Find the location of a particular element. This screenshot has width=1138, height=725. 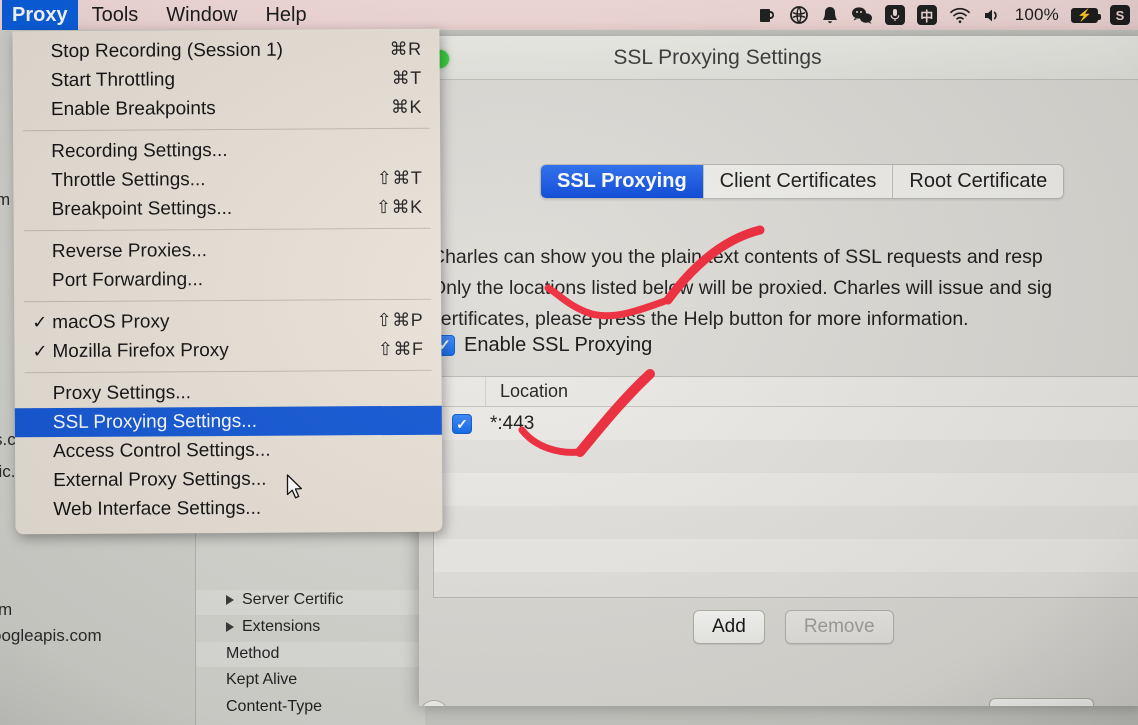

menu-item-label: Enable Breakpoints is located at coordinates (133, 108).